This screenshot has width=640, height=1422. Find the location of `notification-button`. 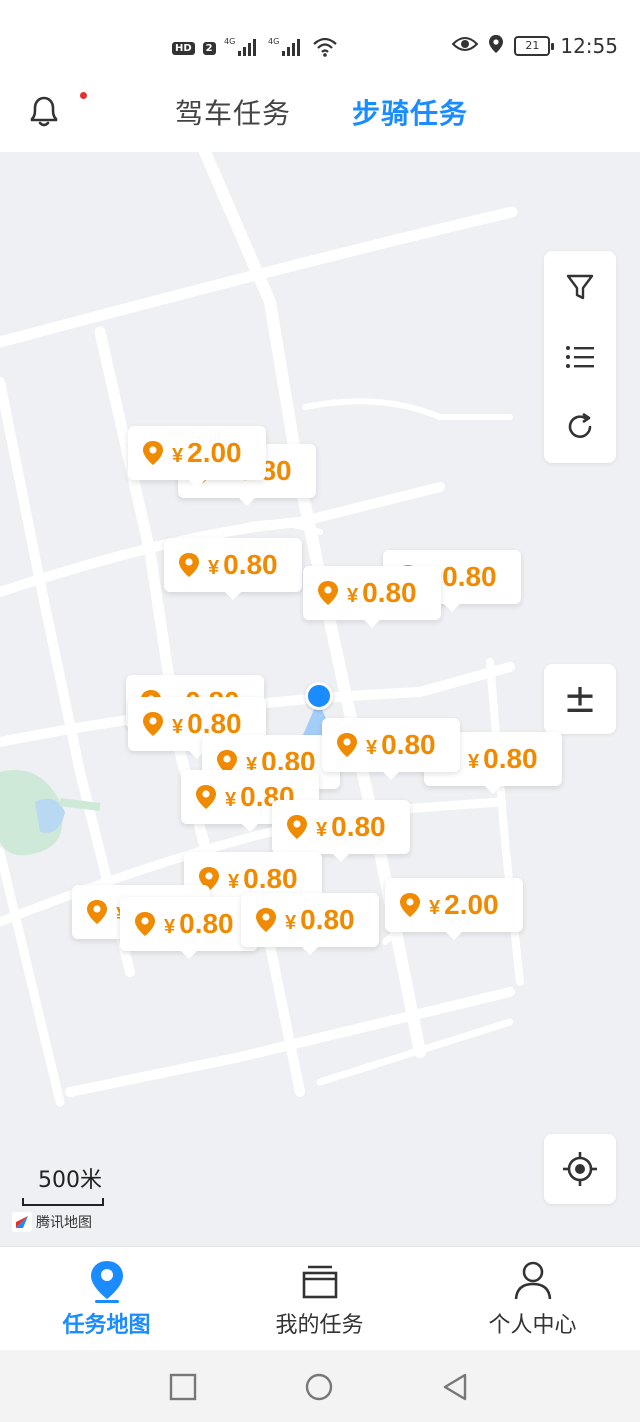

notification-button is located at coordinates (55, 112).